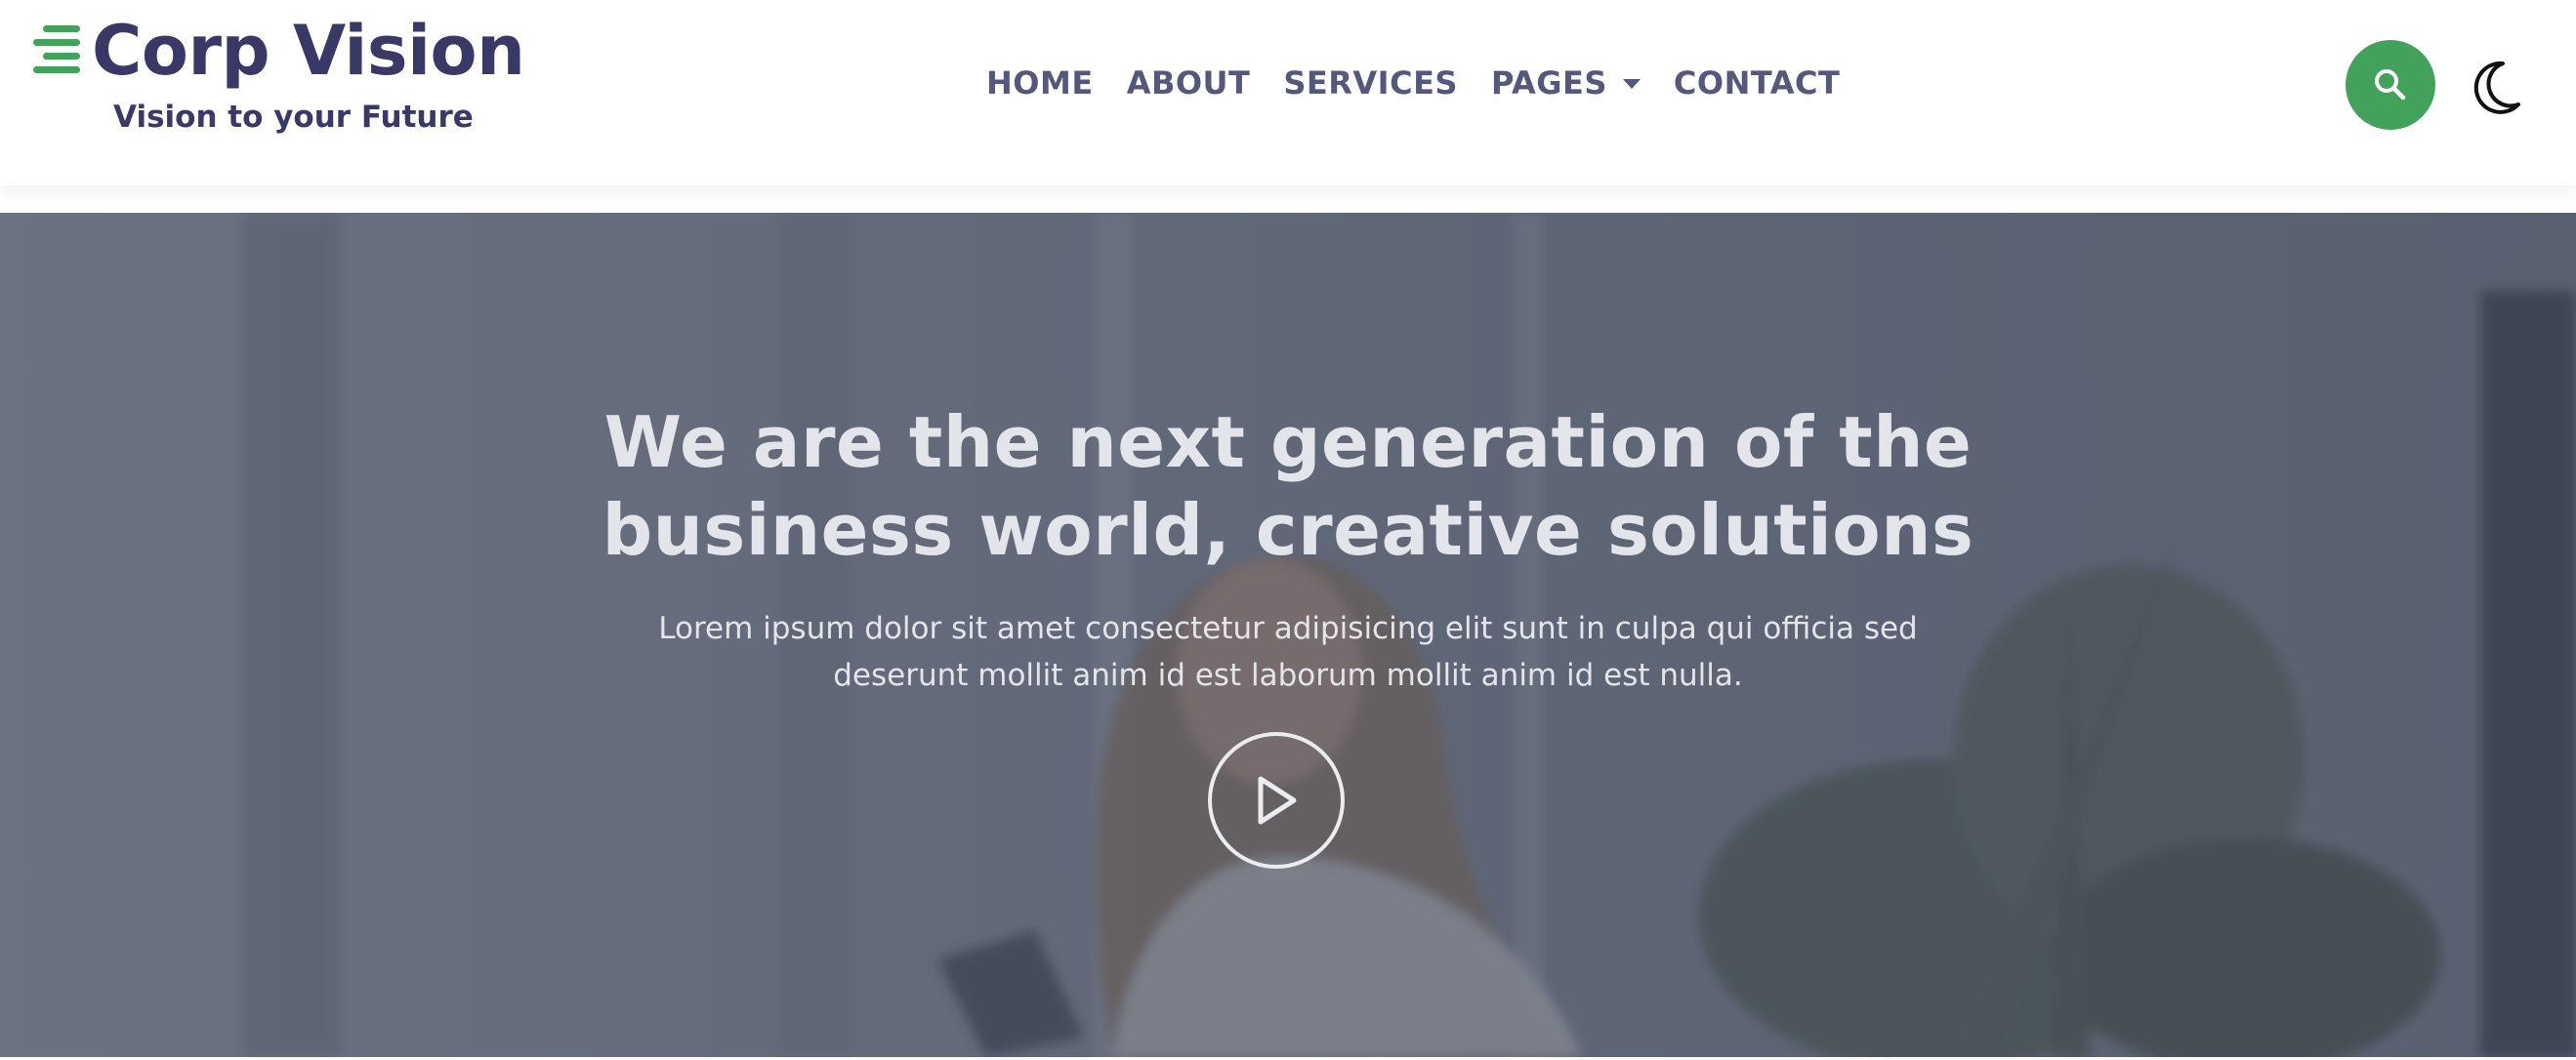 This screenshot has height=1060, width=2576. Describe the element at coordinates (1189, 83) in the screenshot. I see `nav-about: ABOUT` at that location.